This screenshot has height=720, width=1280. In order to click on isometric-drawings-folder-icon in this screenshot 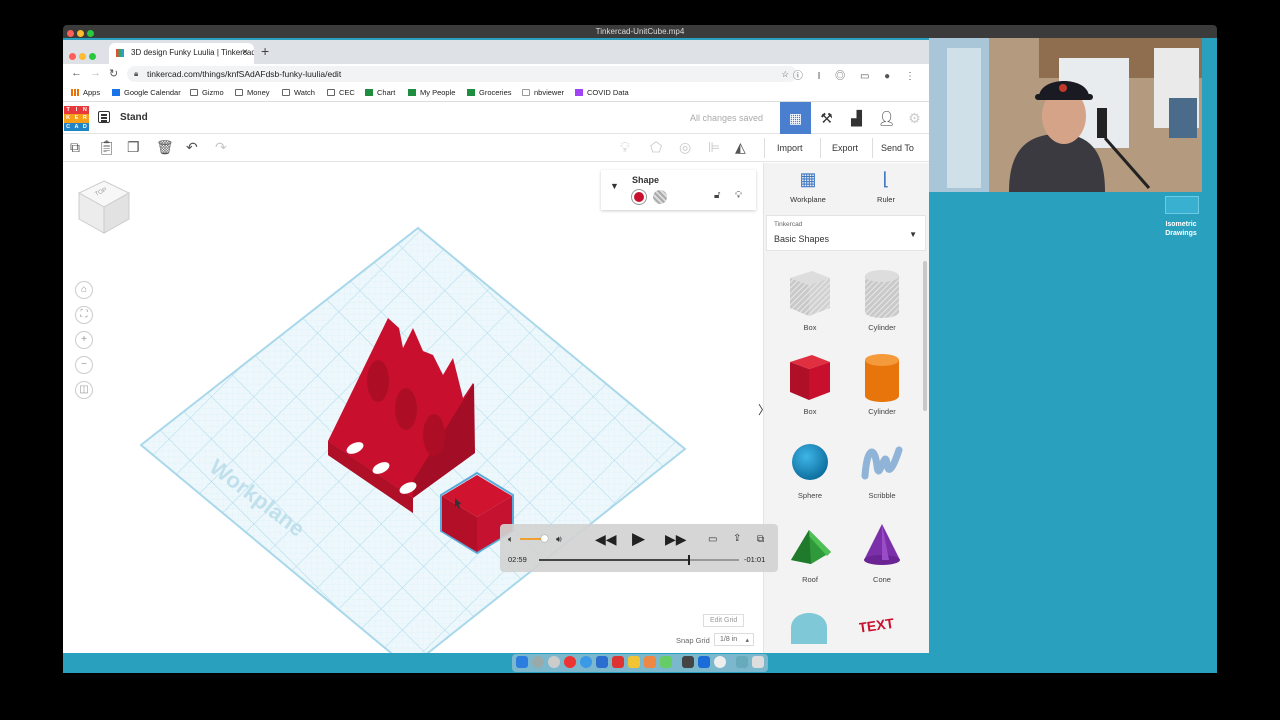, I will do `click(1182, 205)`.